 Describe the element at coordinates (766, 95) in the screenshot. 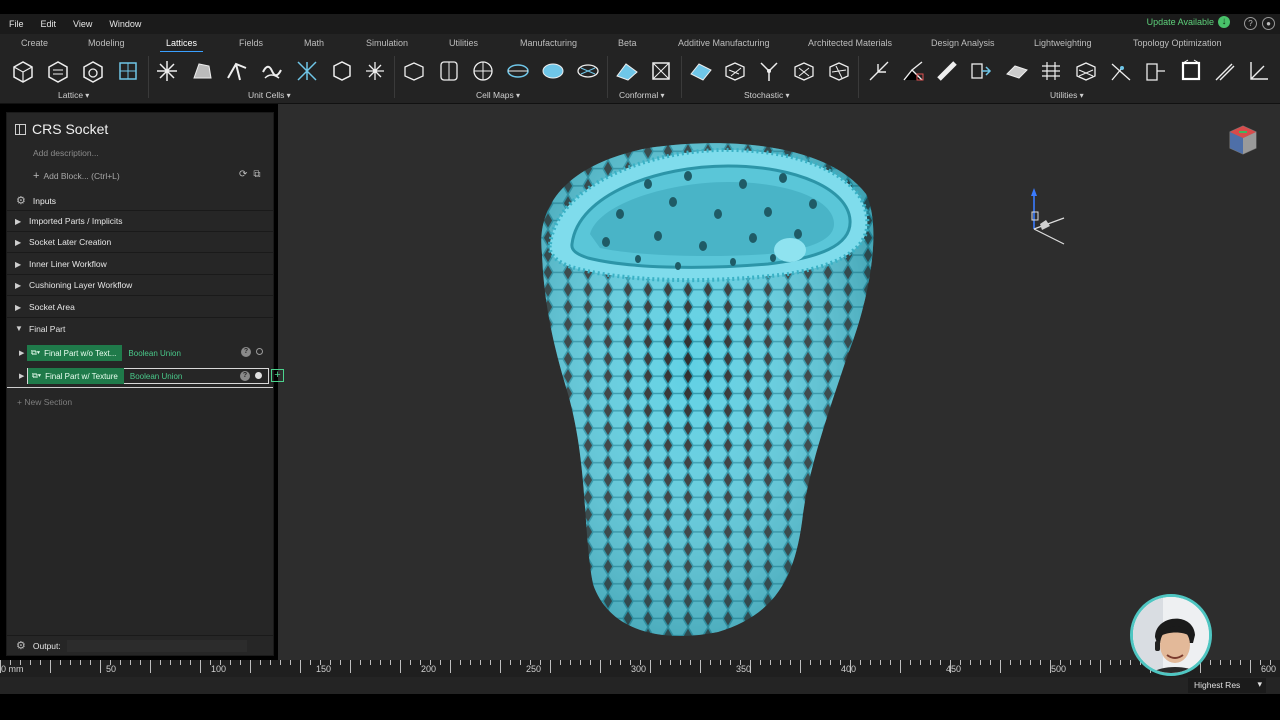

I see `group-stochastic: Stochastic` at that location.